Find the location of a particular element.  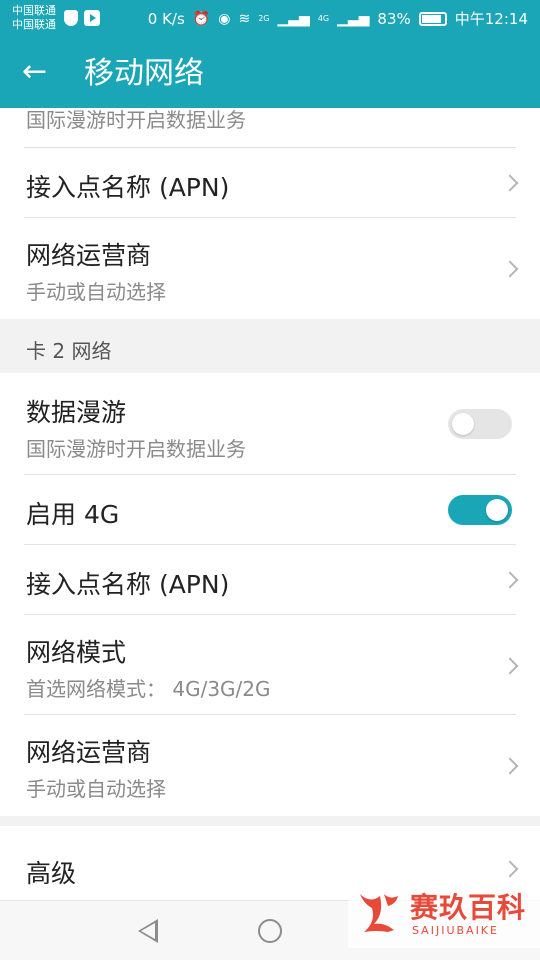

nav-back-icon is located at coordinates (148, 931).